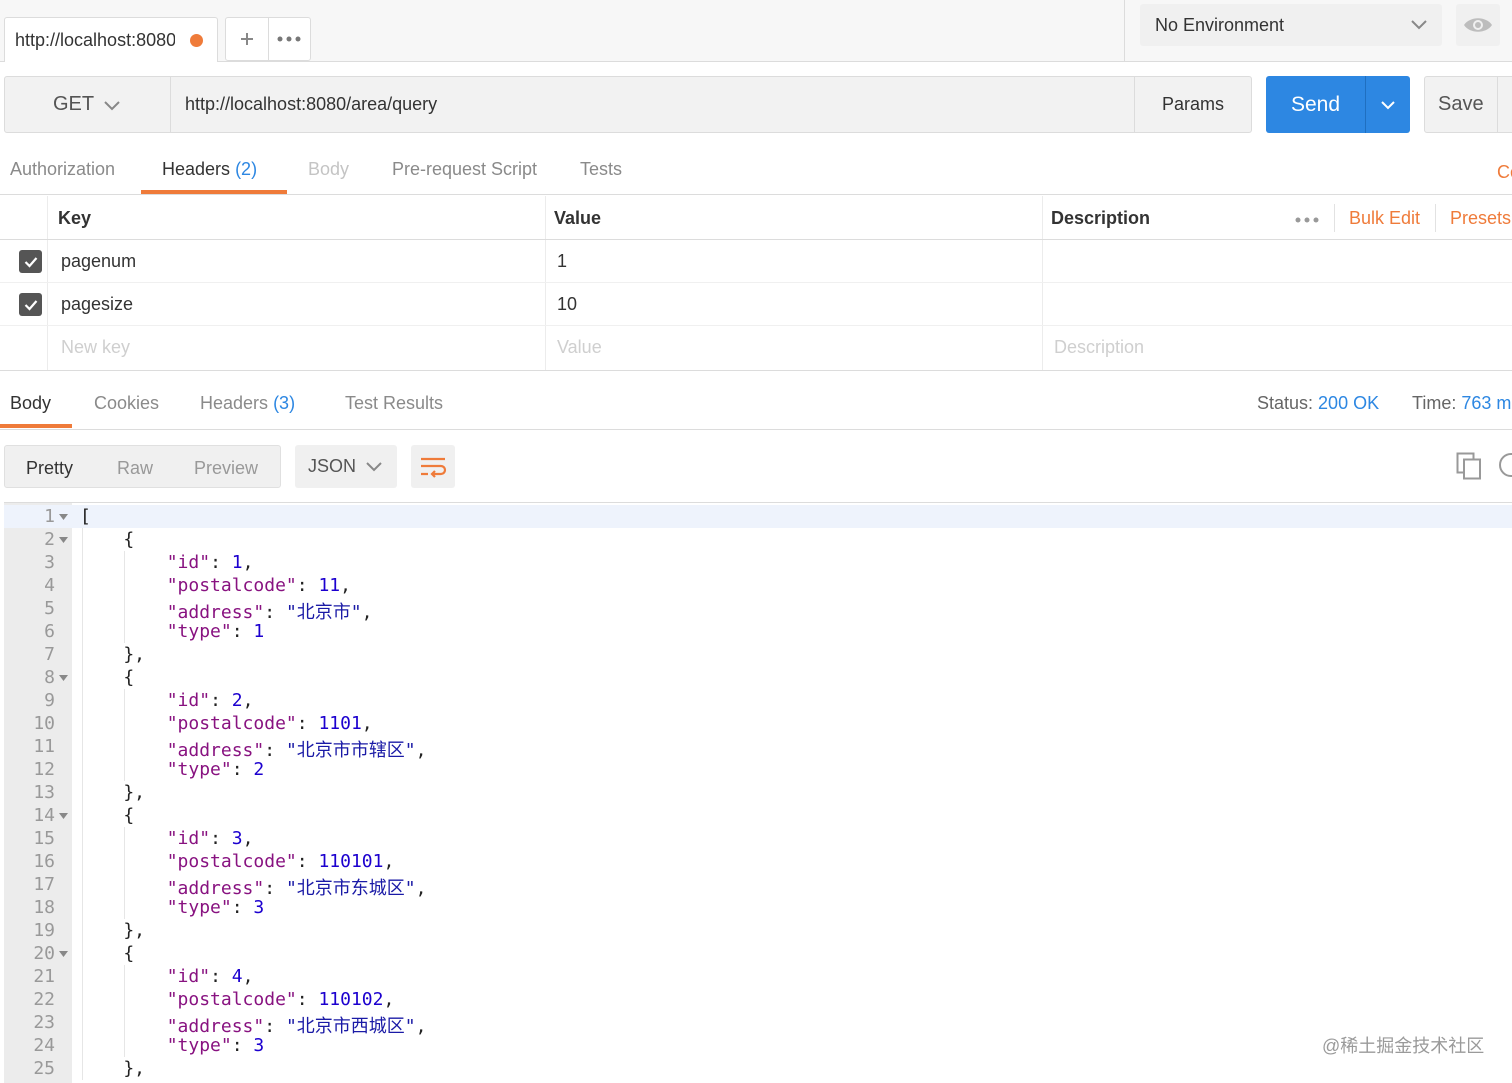 The image size is (1512, 1083). What do you see at coordinates (95, 347) in the screenshot?
I see `new-key-input: New key` at bounding box center [95, 347].